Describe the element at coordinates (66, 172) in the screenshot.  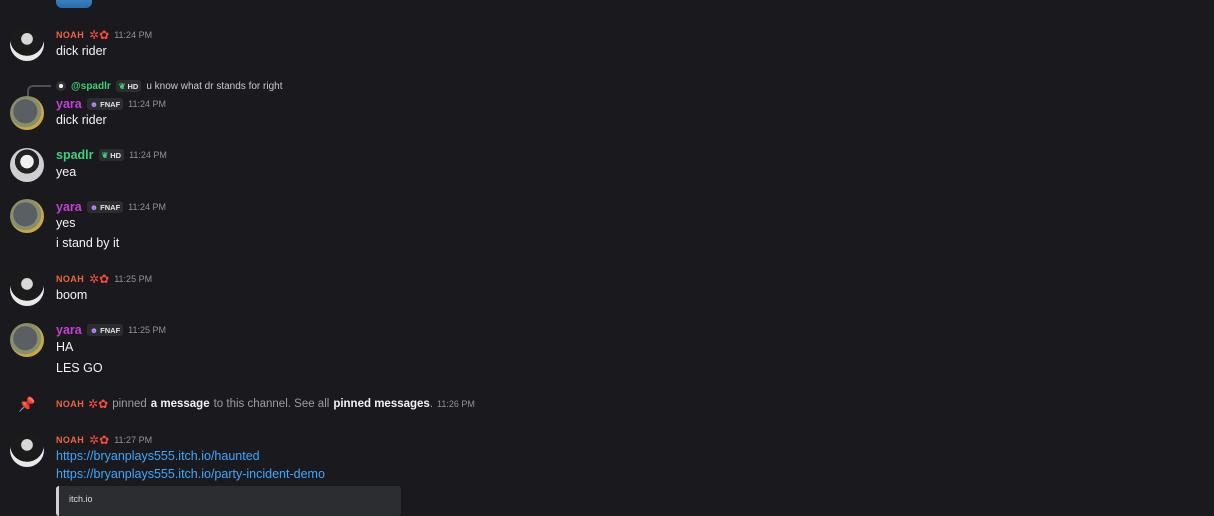
I see `message-text: yea` at that location.